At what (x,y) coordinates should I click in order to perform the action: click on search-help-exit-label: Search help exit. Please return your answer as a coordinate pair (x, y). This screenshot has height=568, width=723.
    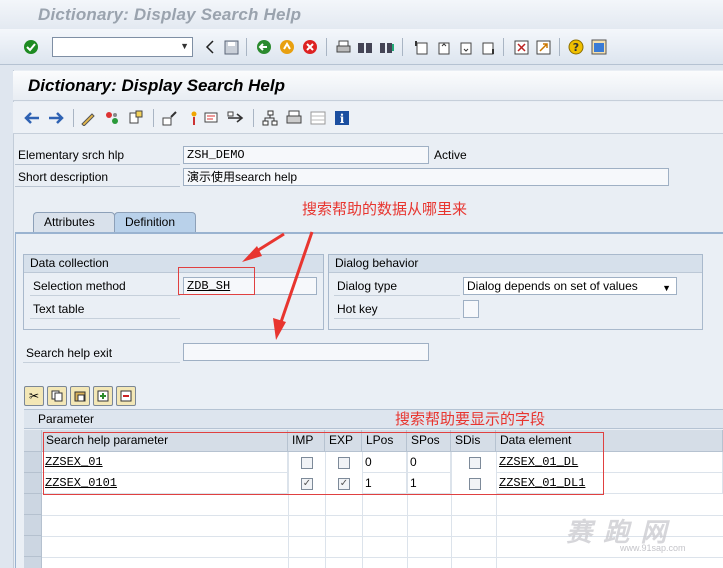
    Looking at the image, I should click on (101, 353).